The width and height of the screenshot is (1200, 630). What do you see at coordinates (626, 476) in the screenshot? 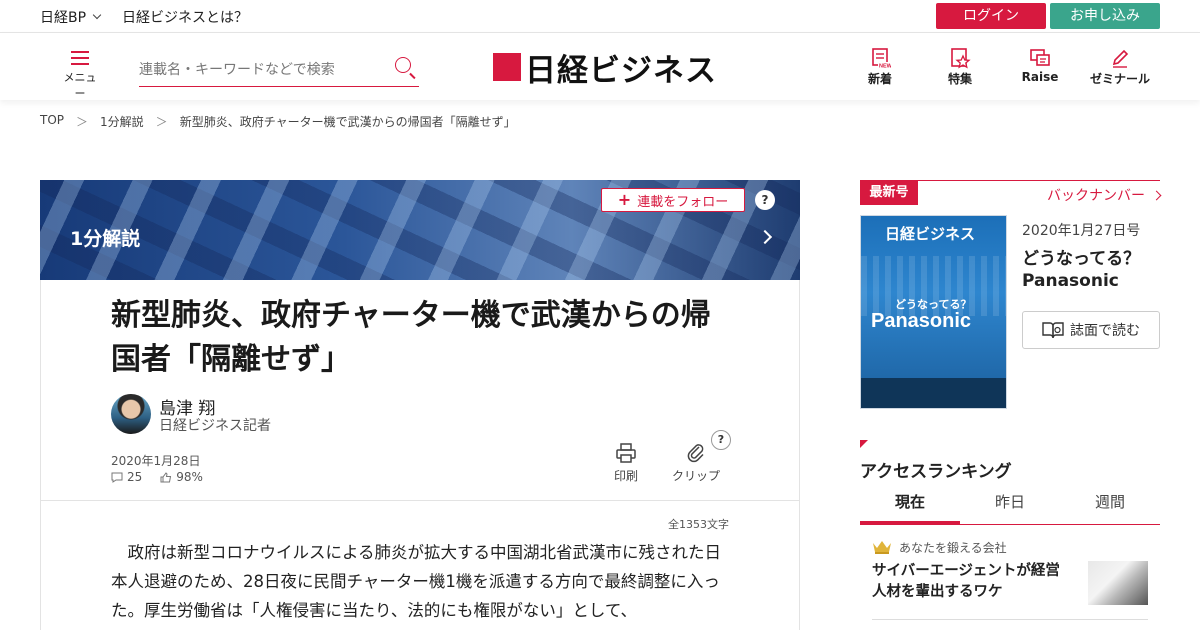
I see `print-label: 印刷` at bounding box center [626, 476].